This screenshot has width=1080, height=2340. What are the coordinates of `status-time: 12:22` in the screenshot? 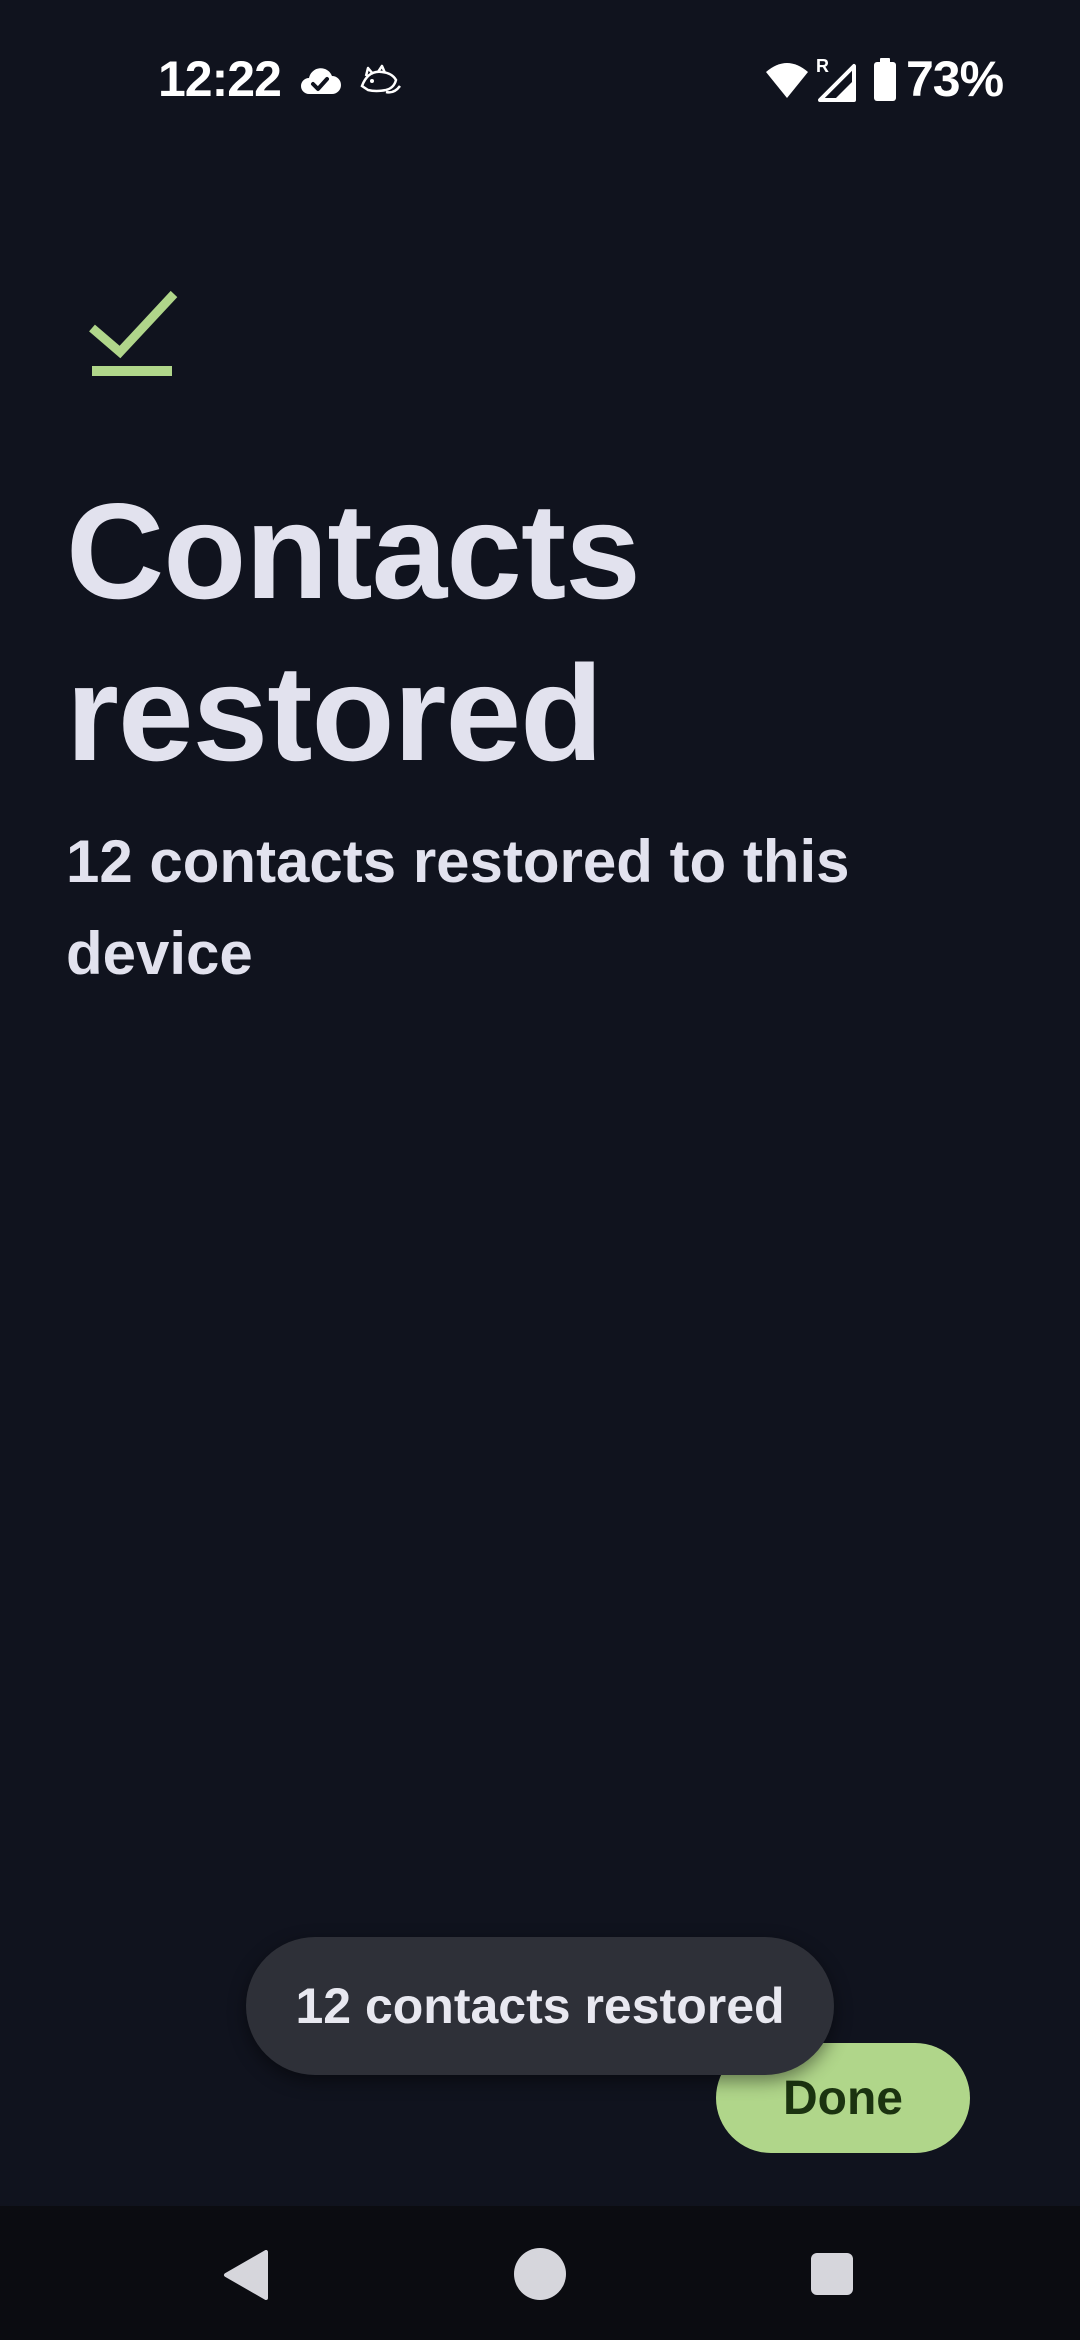 It's located at (220, 79).